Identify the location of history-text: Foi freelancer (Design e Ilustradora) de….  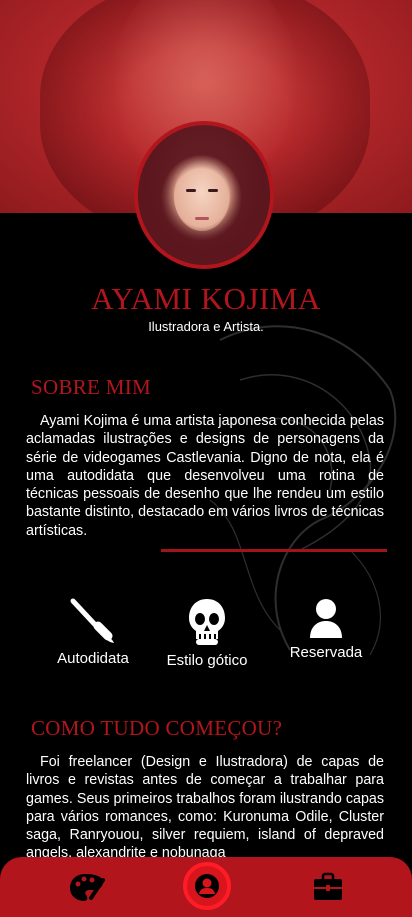
(205, 808).